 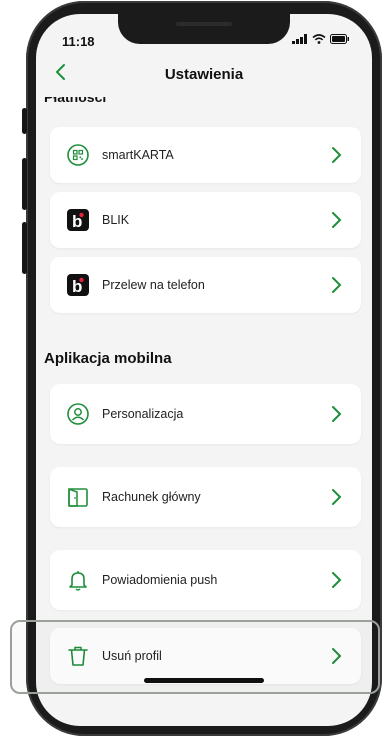 What do you see at coordinates (205, 497) in the screenshot?
I see `menu-item-rachunek-glowny: Rachunek główny` at bounding box center [205, 497].